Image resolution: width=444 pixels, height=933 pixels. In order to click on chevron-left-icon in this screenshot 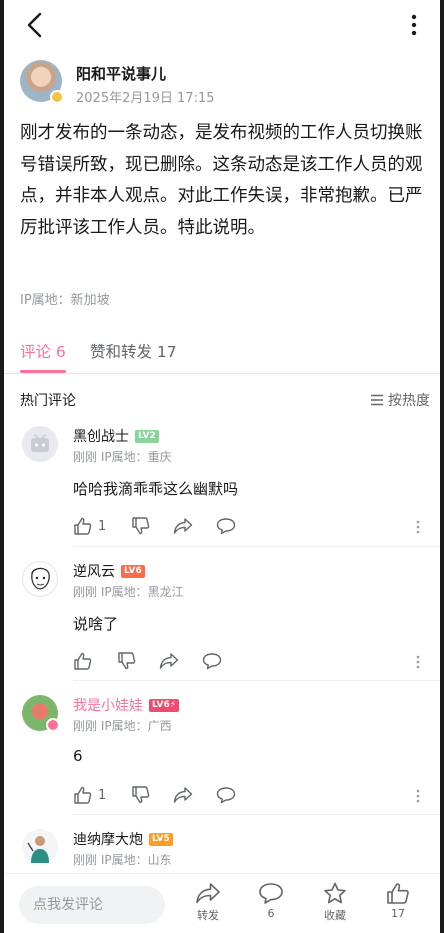, I will do `click(34, 25)`.